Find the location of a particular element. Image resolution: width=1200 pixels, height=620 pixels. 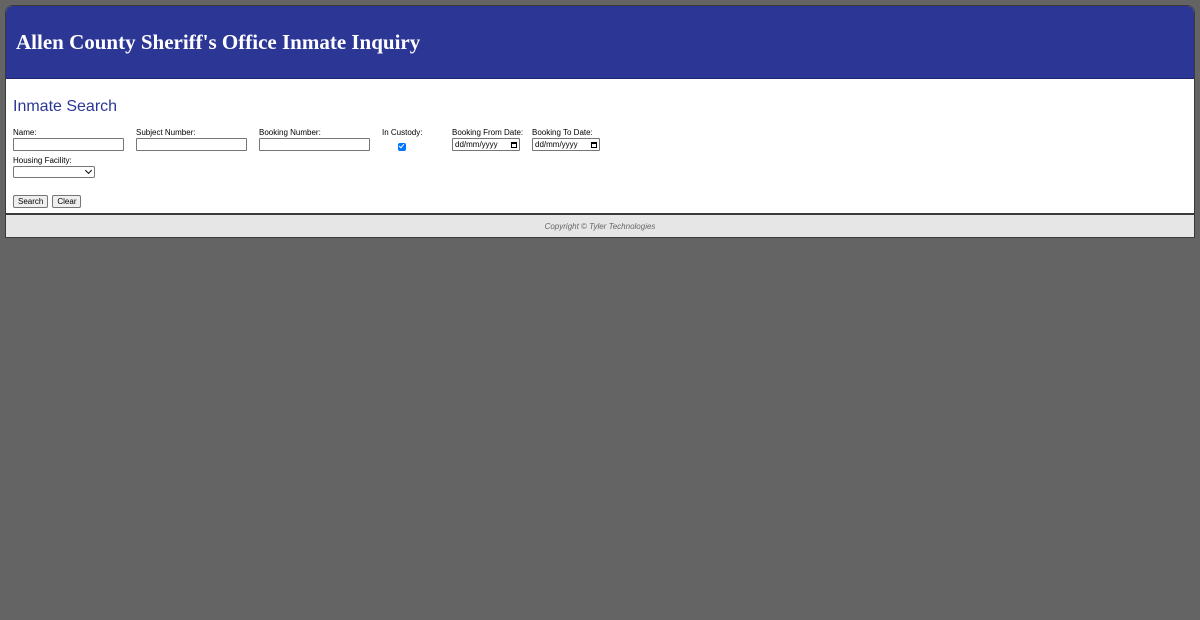

booking-from-date-field-group: Booking From Date: dd/mm/yyyy is located at coordinates (487, 139).